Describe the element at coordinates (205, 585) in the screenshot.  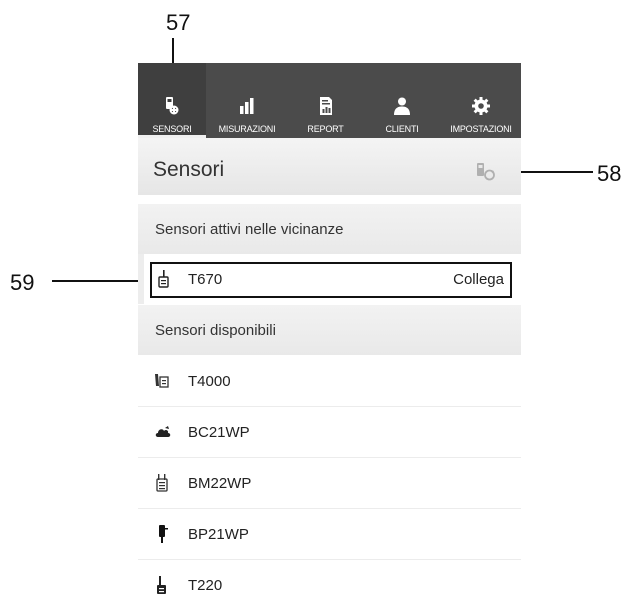
I see `sensor-name: T220` at that location.